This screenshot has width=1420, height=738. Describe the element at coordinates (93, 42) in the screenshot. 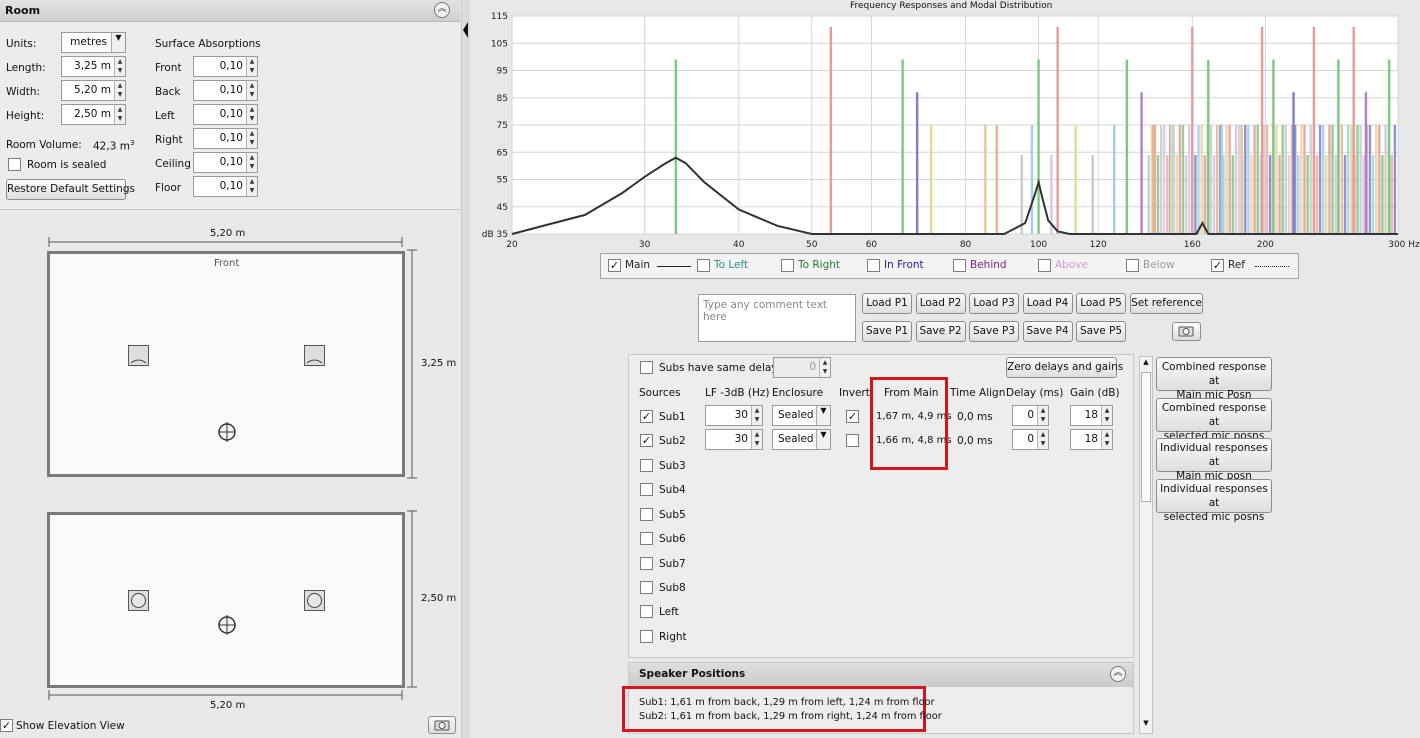

I see `units-select: metres ▼` at that location.